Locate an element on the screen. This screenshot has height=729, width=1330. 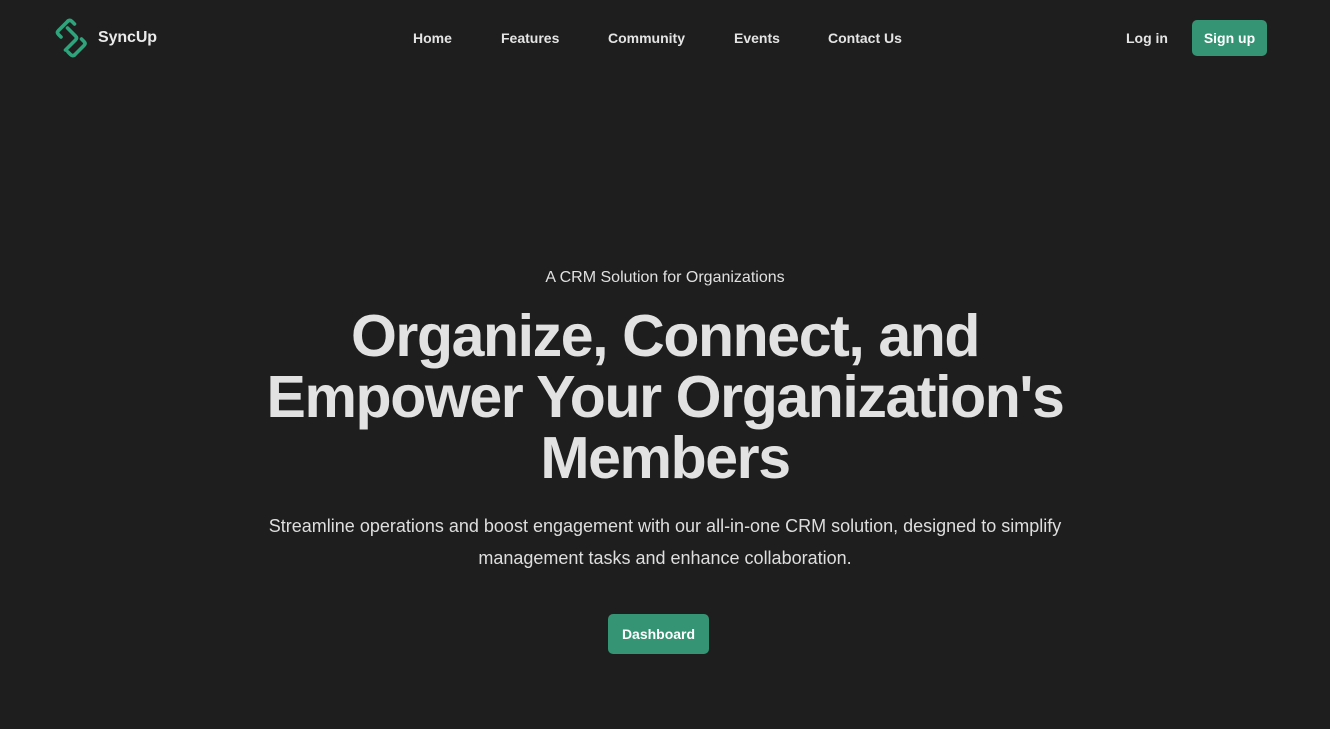
nav-home-link: Home is located at coordinates (432, 38).